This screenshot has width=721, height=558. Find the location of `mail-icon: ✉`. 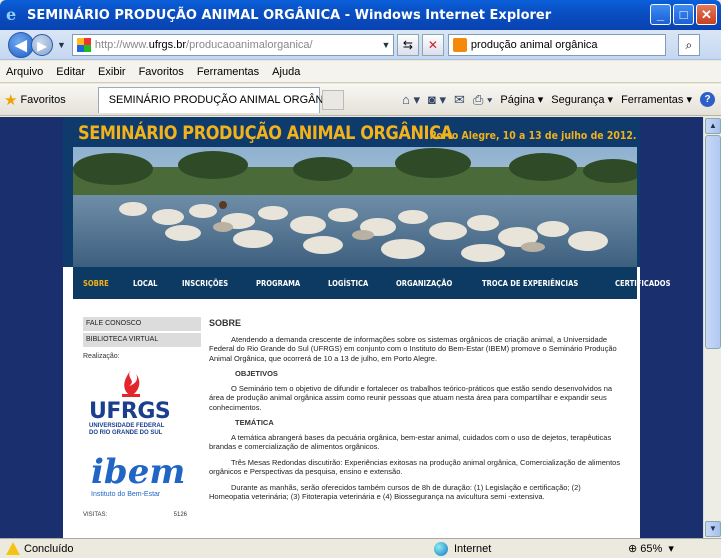

mail-icon: ✉ is located at coordinates (459, 100).